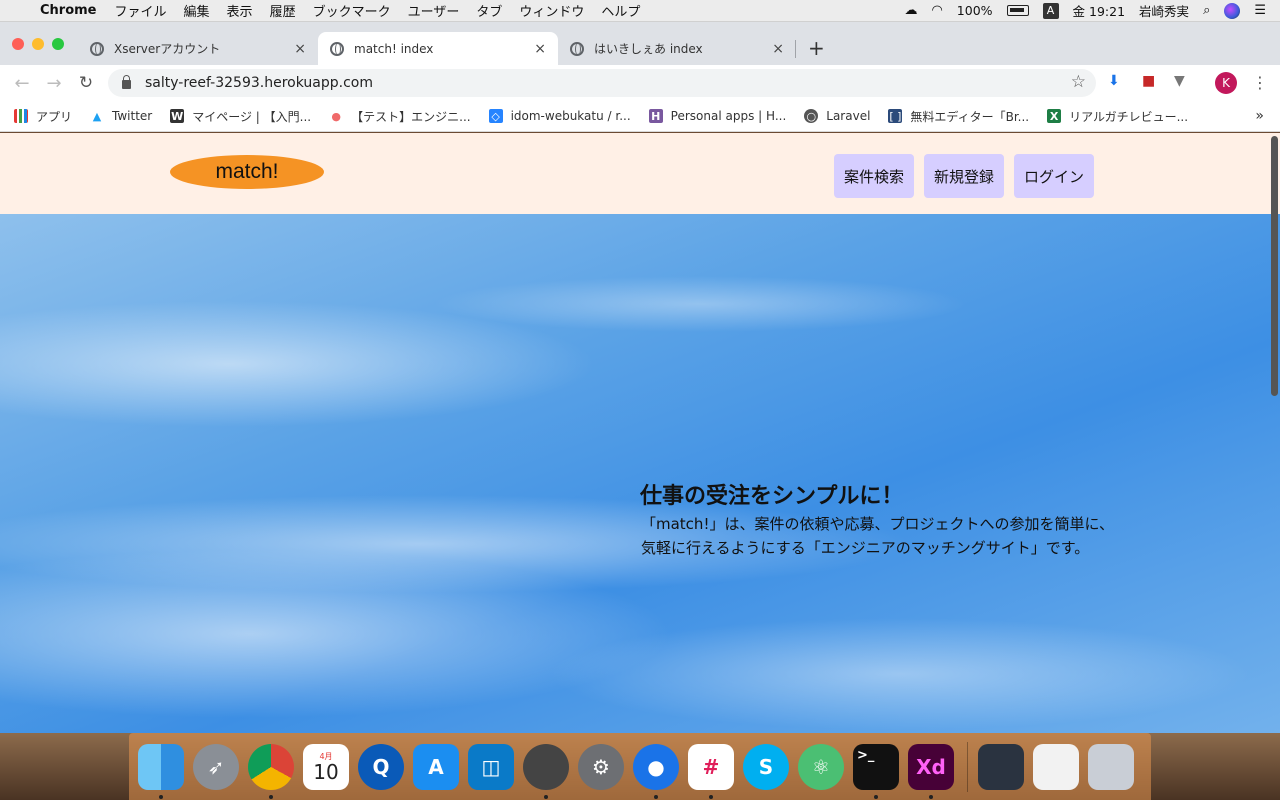 The height and width of the screenshot is (800, 1280). What do you see at coordinates (58, 44) in the screenshot?
I see `zoom-window-button` at bounding box center [58, 44].